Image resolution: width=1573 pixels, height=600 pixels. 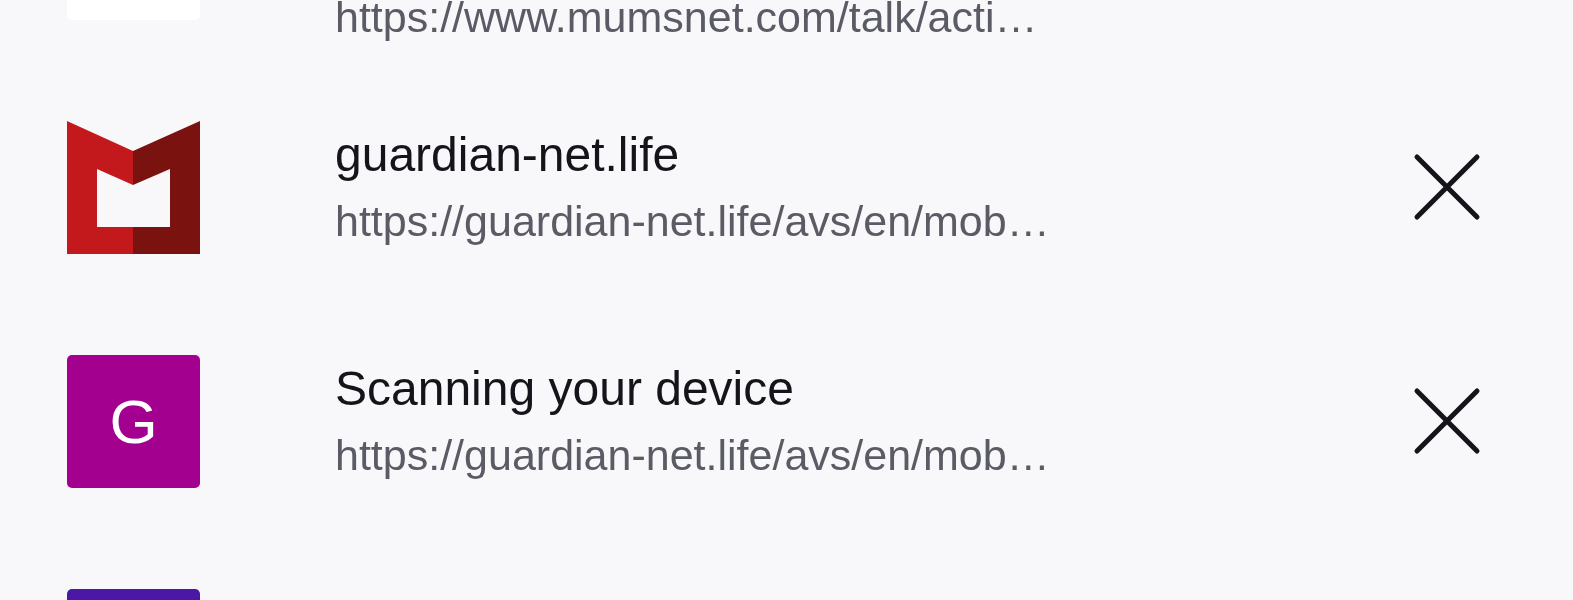 I want to click on page-title: Scanning your device, so click(x=835, y=389).